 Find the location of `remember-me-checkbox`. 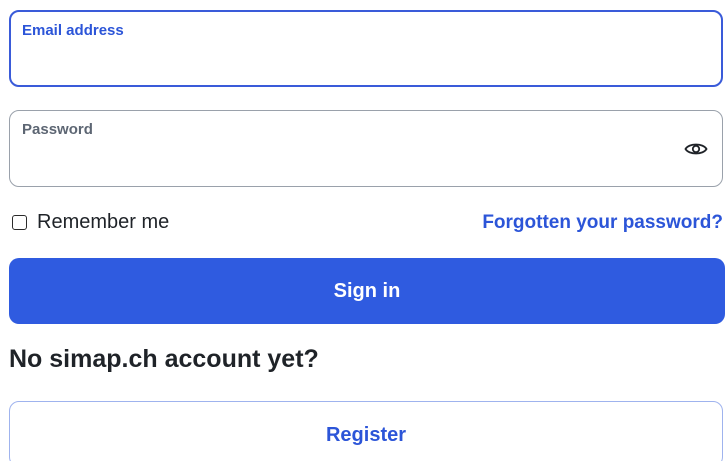

remember-me-checkbox is located at coordinates (19, 222).